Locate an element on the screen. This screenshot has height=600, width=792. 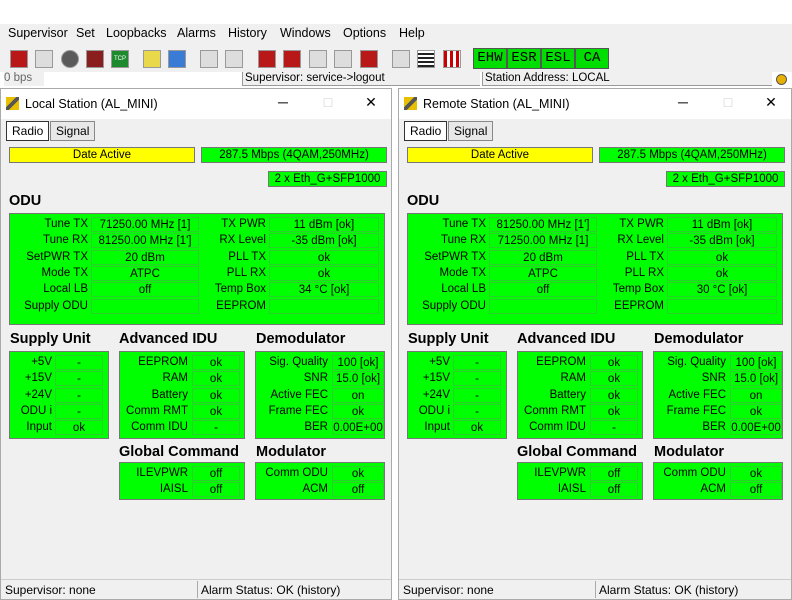
demodulator-value: ok is located at coordinates (756, 411).